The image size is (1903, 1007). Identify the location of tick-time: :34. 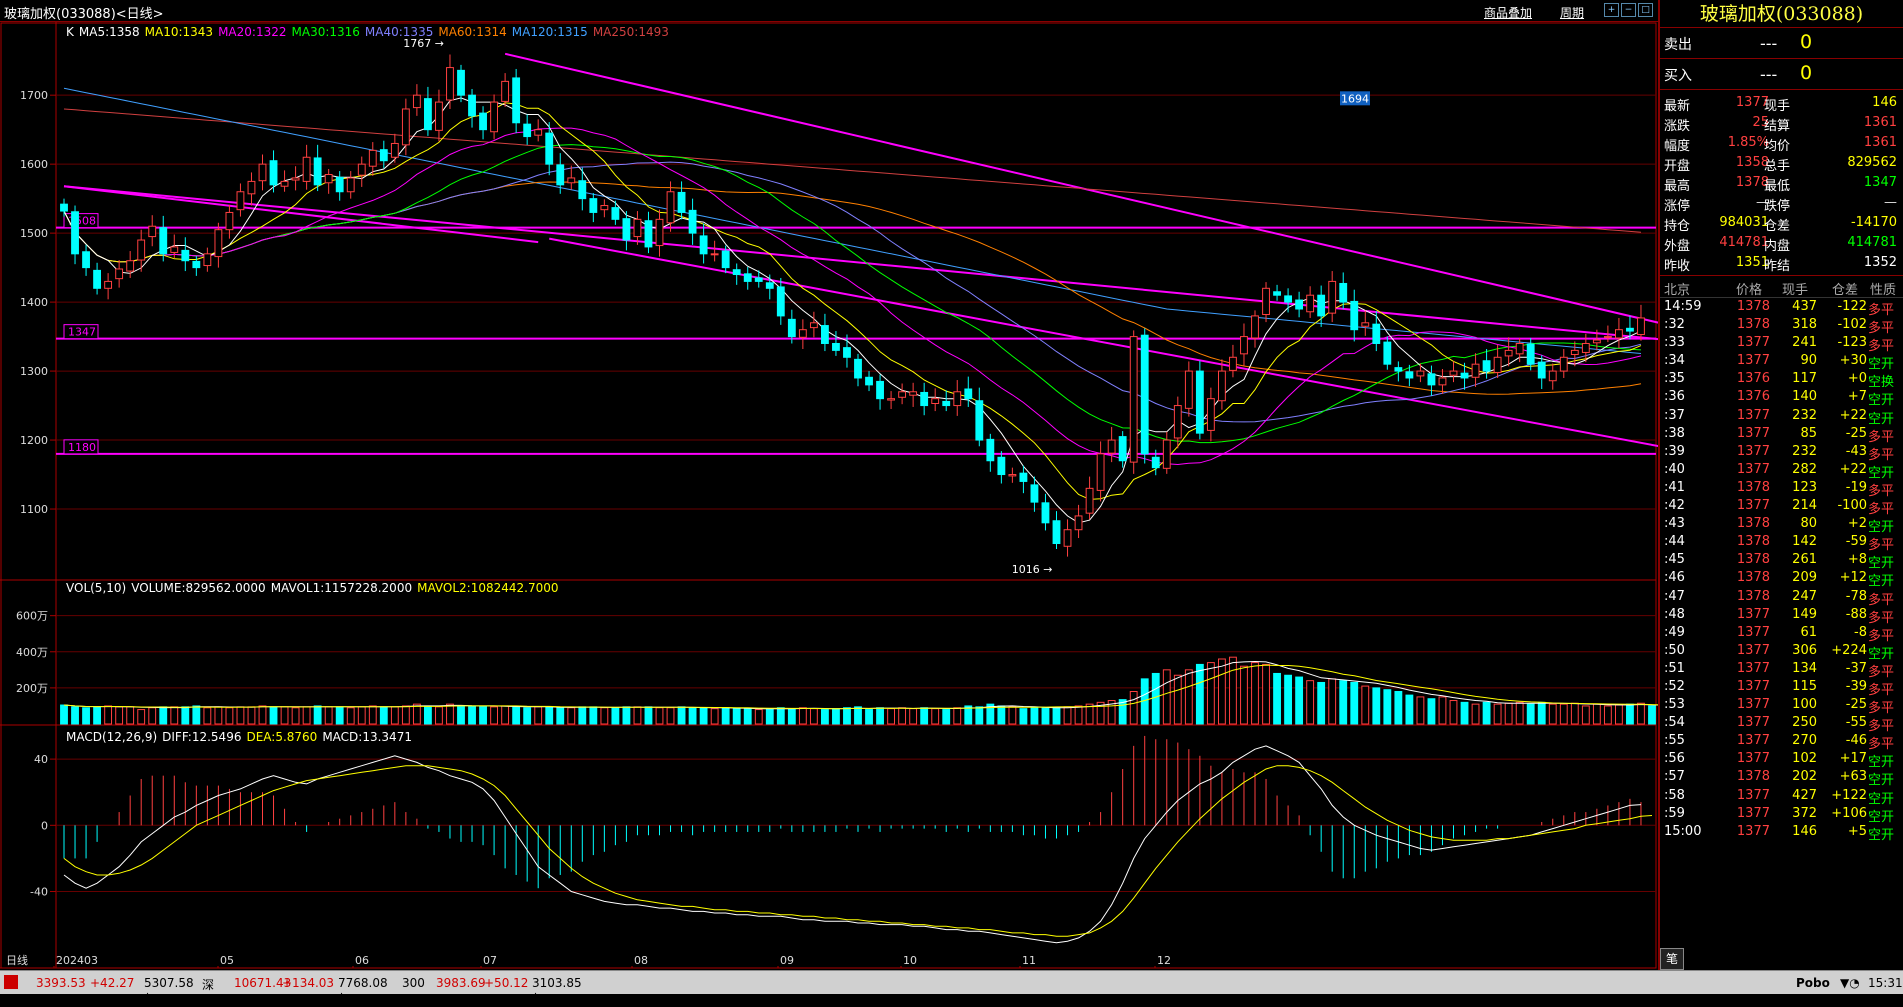
(1674, 361).